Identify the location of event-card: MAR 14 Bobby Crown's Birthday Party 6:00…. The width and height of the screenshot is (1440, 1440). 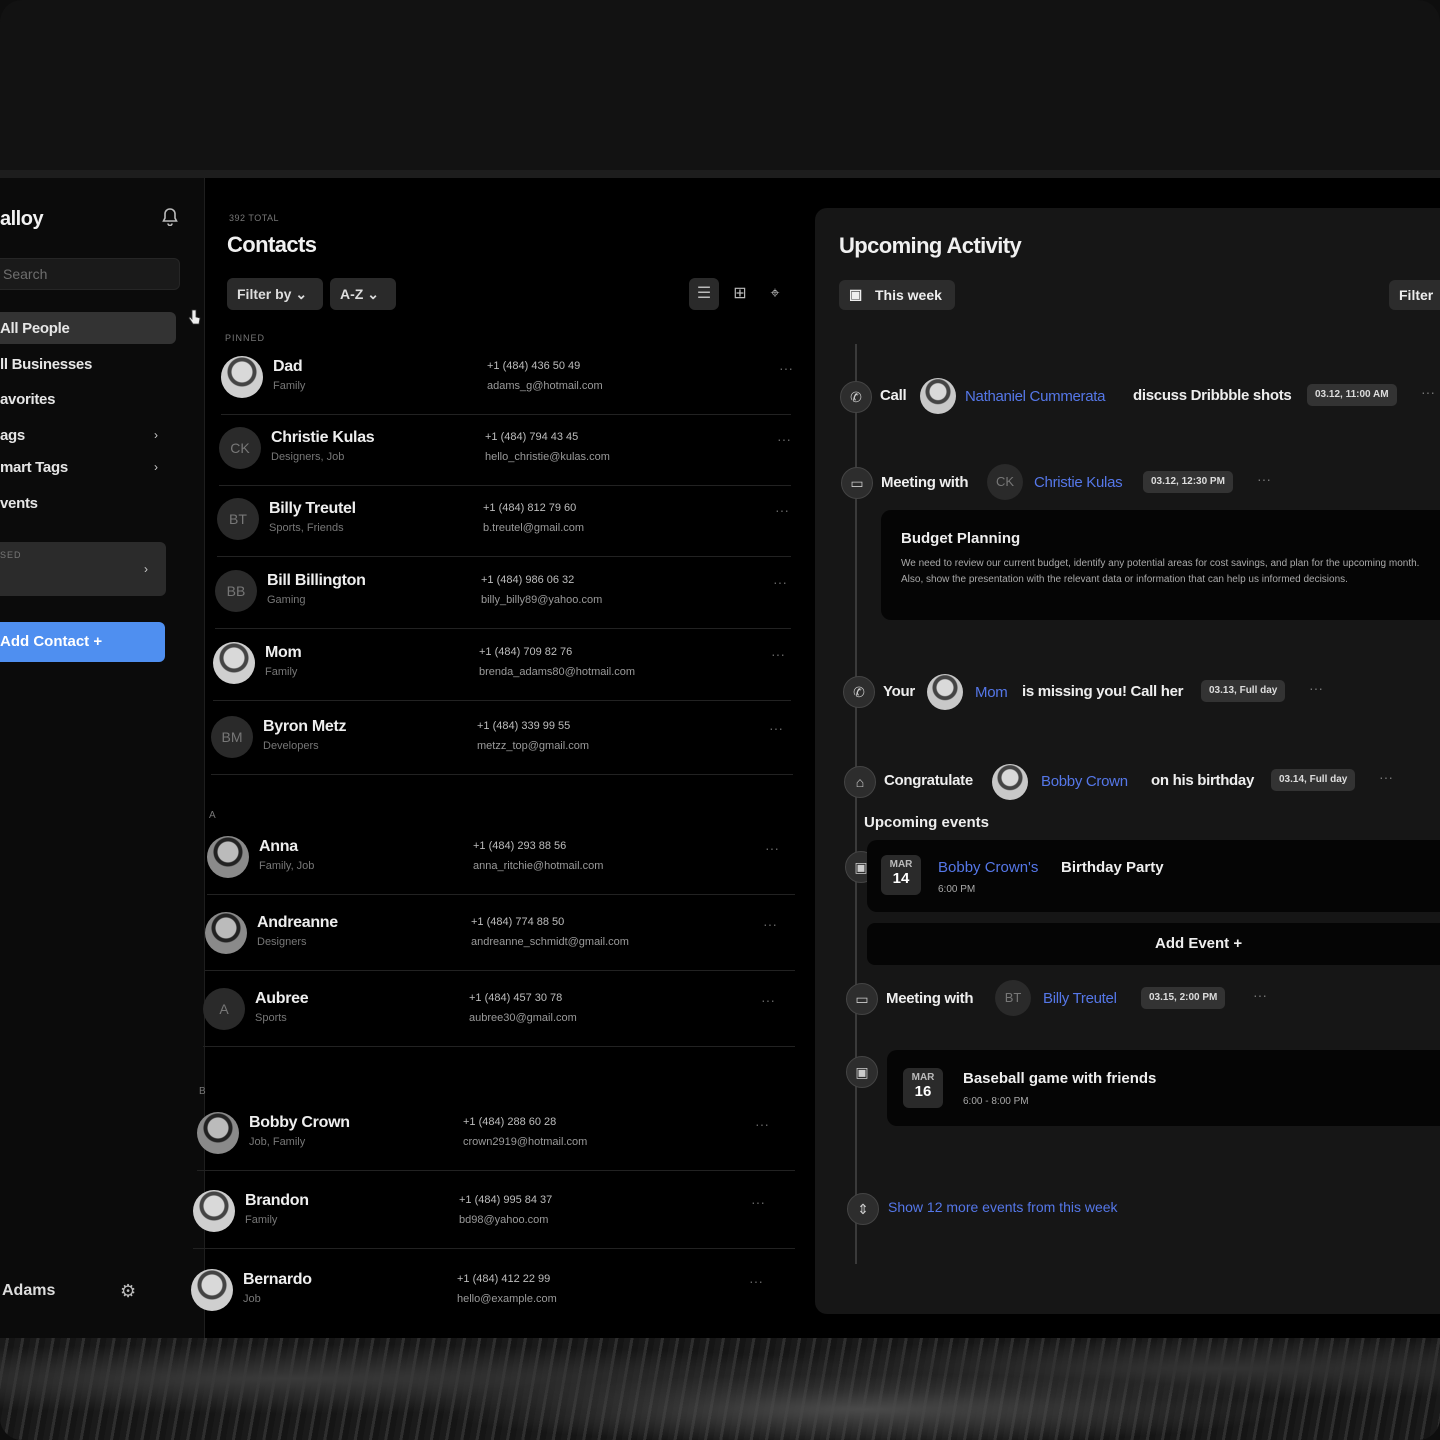
(1153, 876).